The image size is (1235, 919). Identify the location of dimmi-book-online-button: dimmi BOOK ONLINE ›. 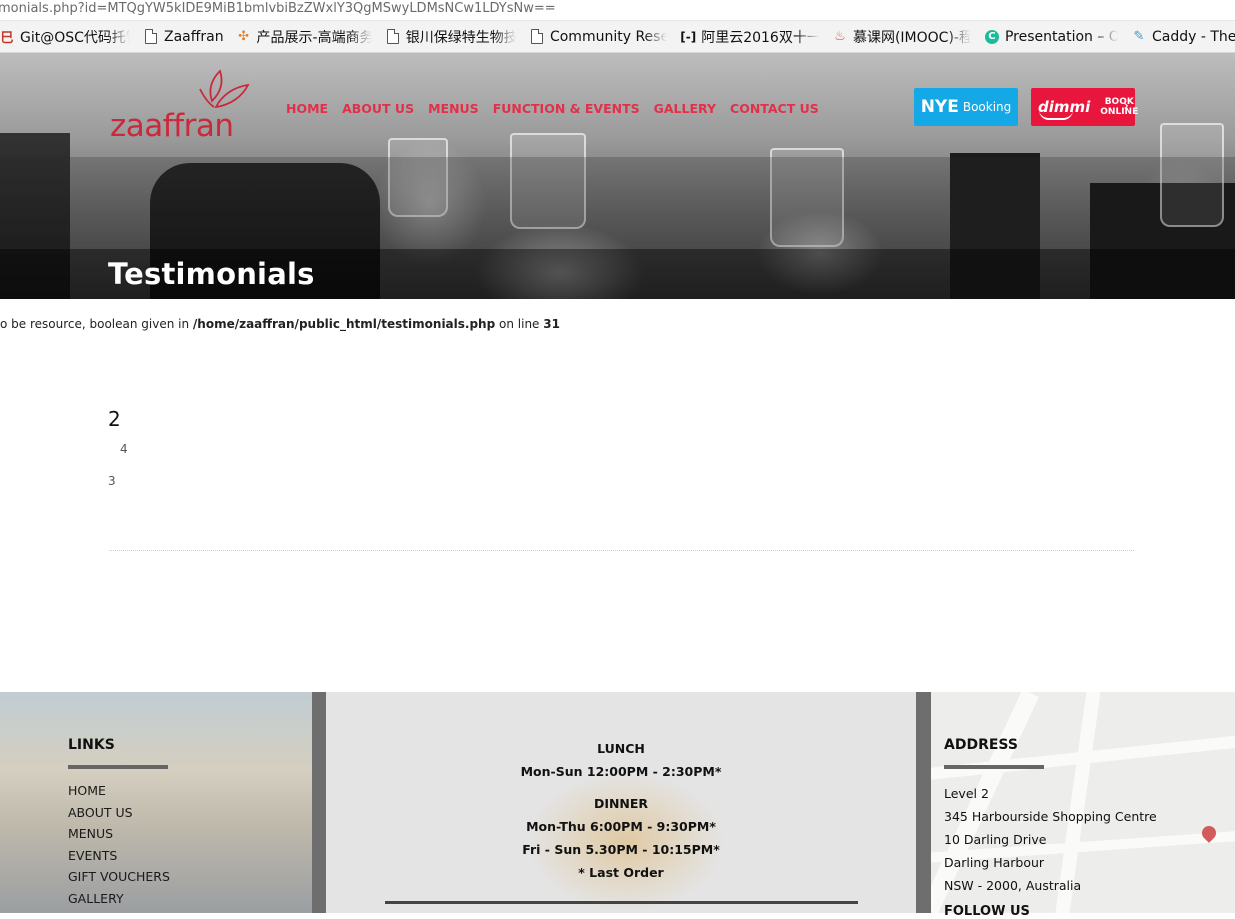
(1084, 107).